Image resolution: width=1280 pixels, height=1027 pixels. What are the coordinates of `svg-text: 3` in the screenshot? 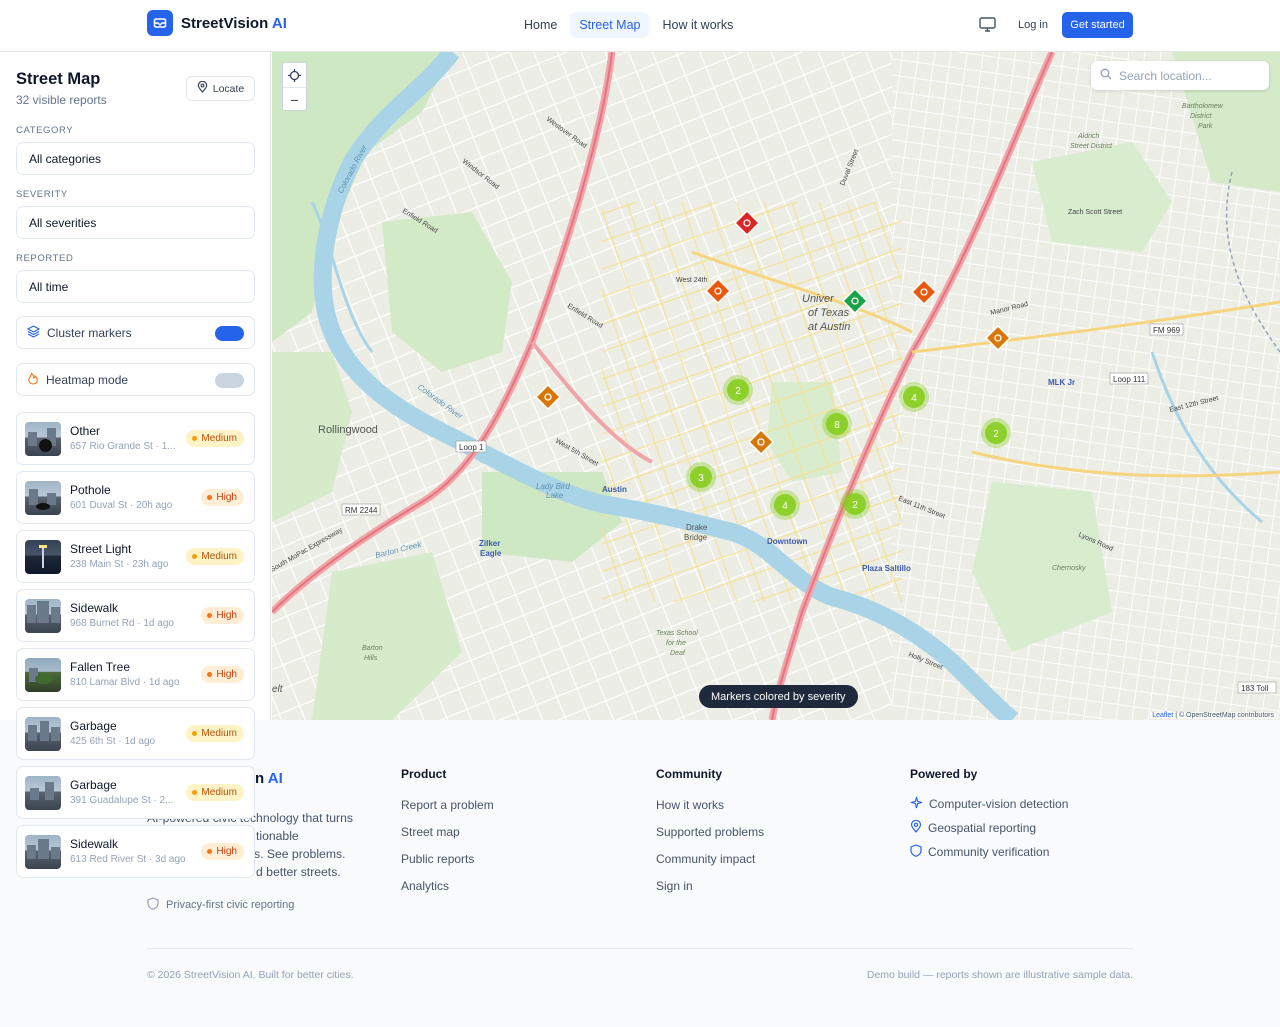 It's located at (701, 478).